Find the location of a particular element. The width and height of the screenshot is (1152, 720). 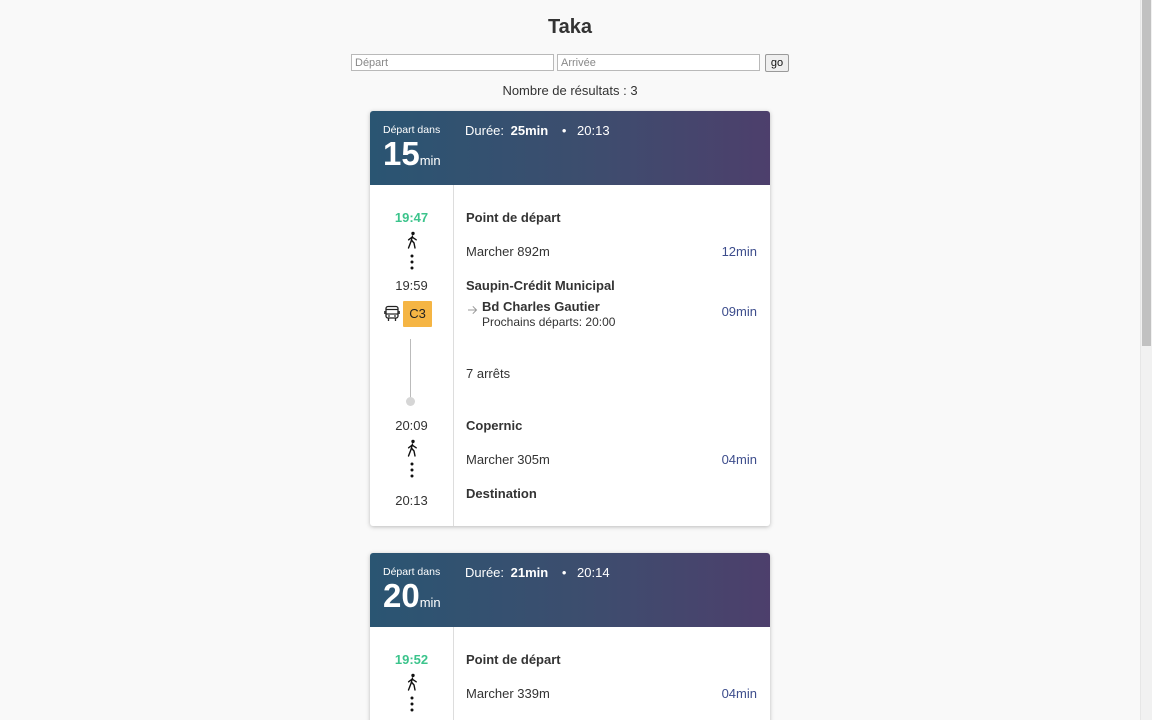

departure-countdown: 15min is located at coordinates (412, 154).